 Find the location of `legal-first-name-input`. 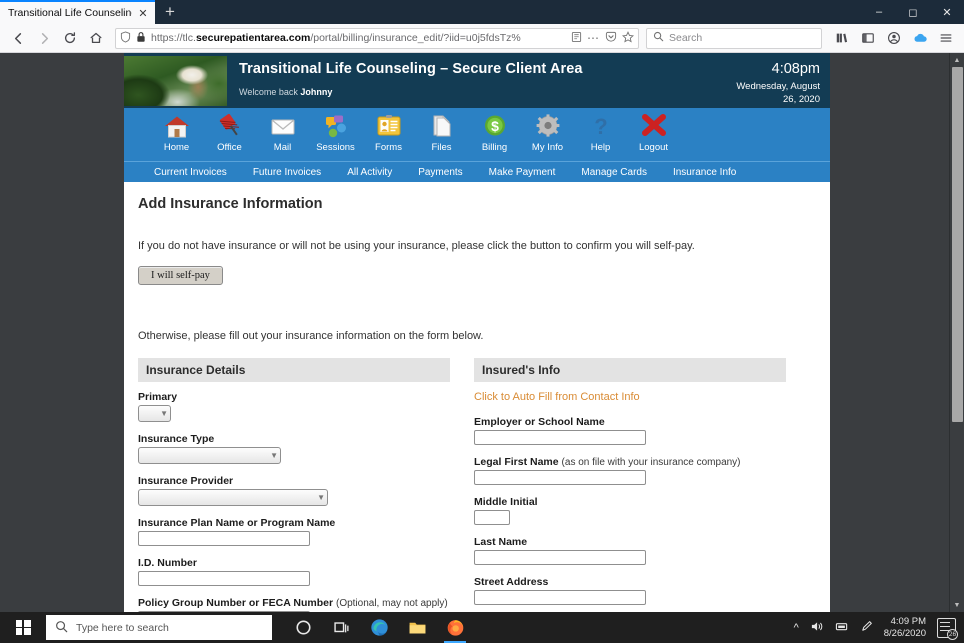

legal-first-name-input is located at coordinates (560, 477).